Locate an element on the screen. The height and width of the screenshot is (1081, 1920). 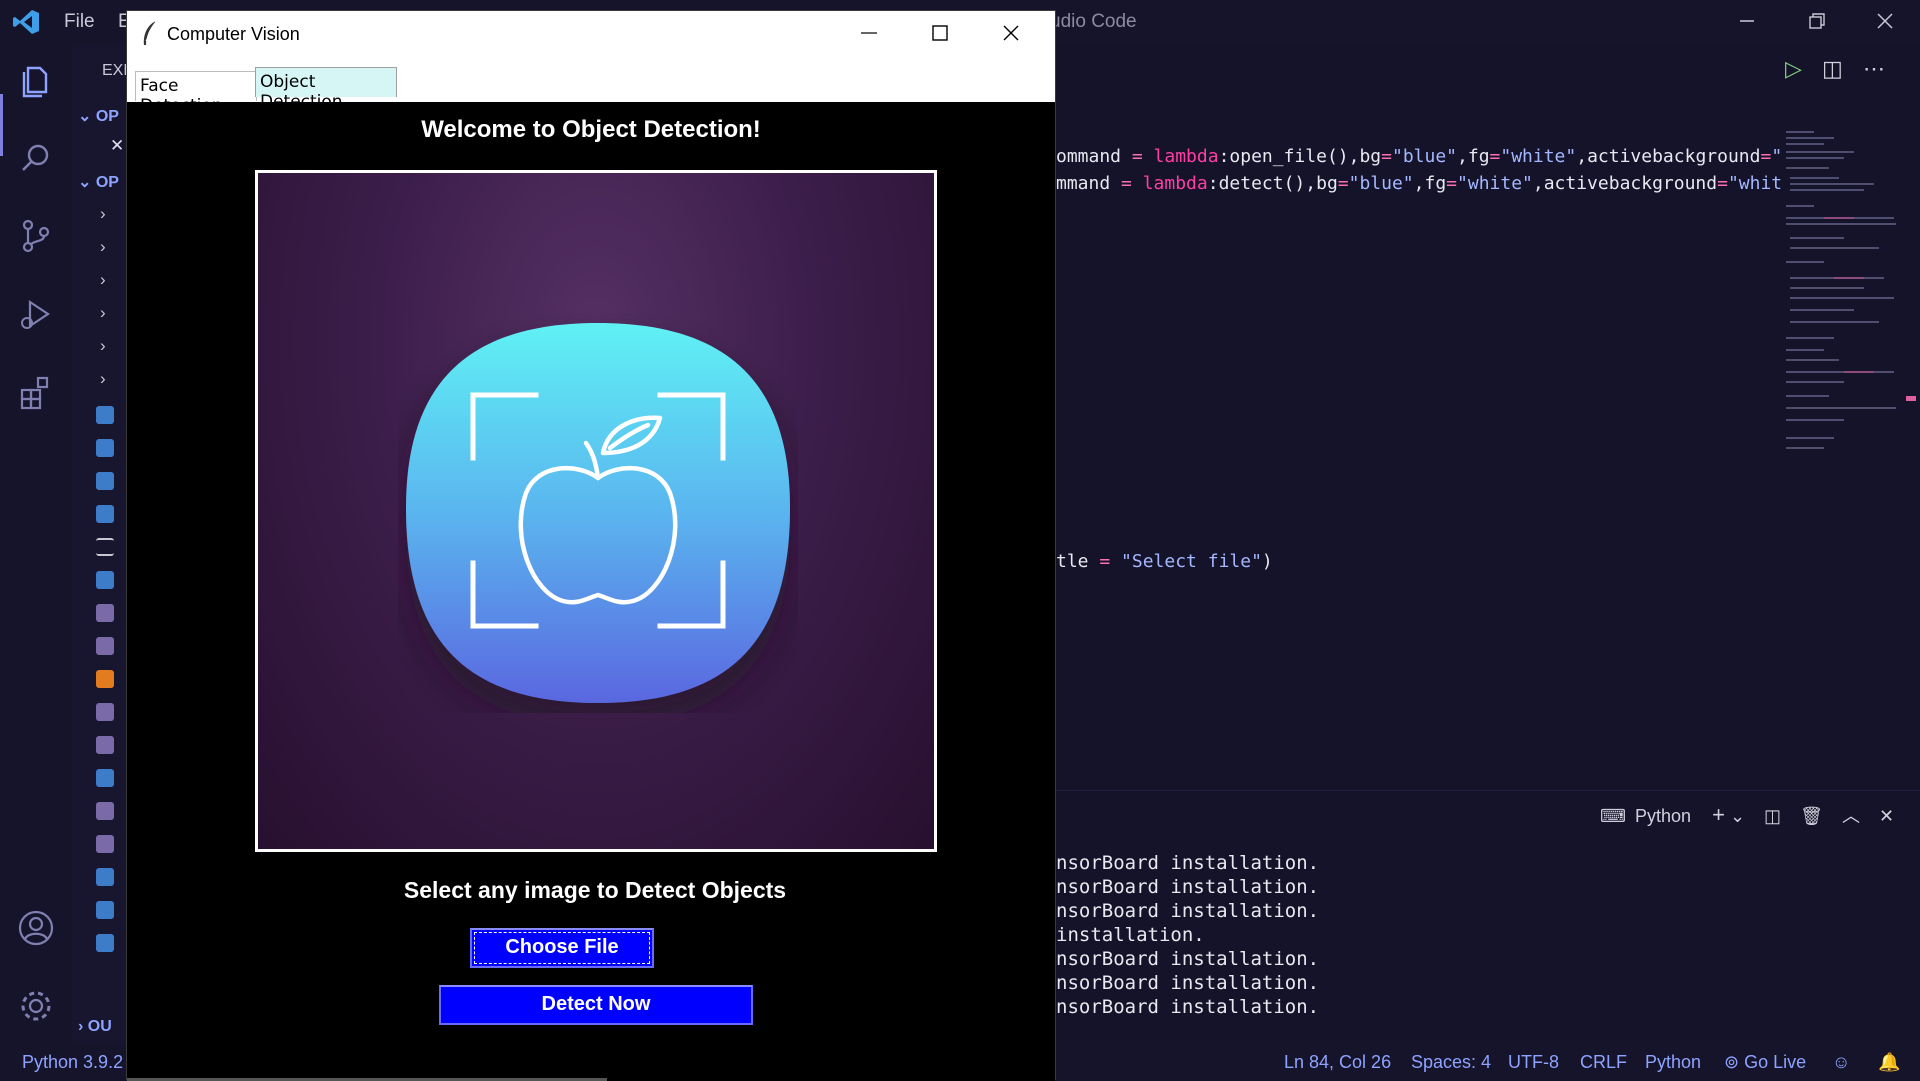
go-live-status: ⊚ Go Live is located at coordinates (1765, 1062).